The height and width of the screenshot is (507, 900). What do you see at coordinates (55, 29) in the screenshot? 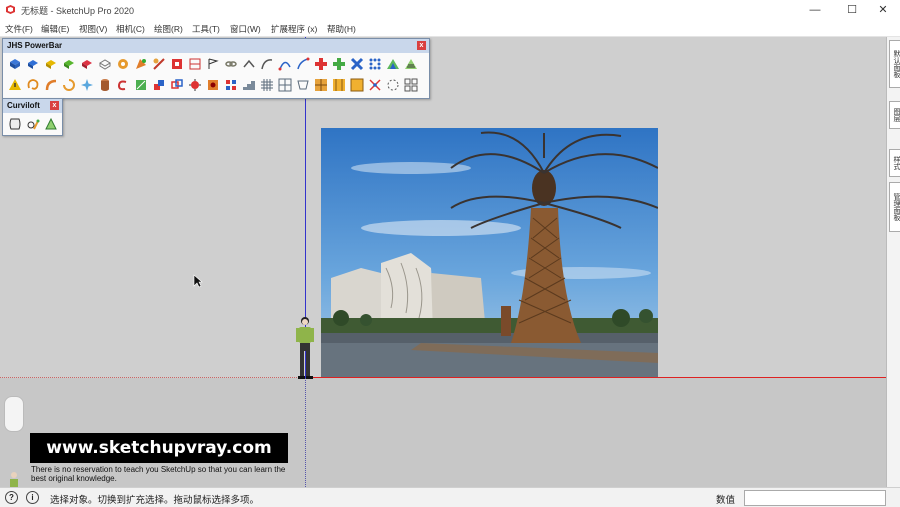
I see `menu-edit: 编辑(E)` at bounding box center [55, 29].